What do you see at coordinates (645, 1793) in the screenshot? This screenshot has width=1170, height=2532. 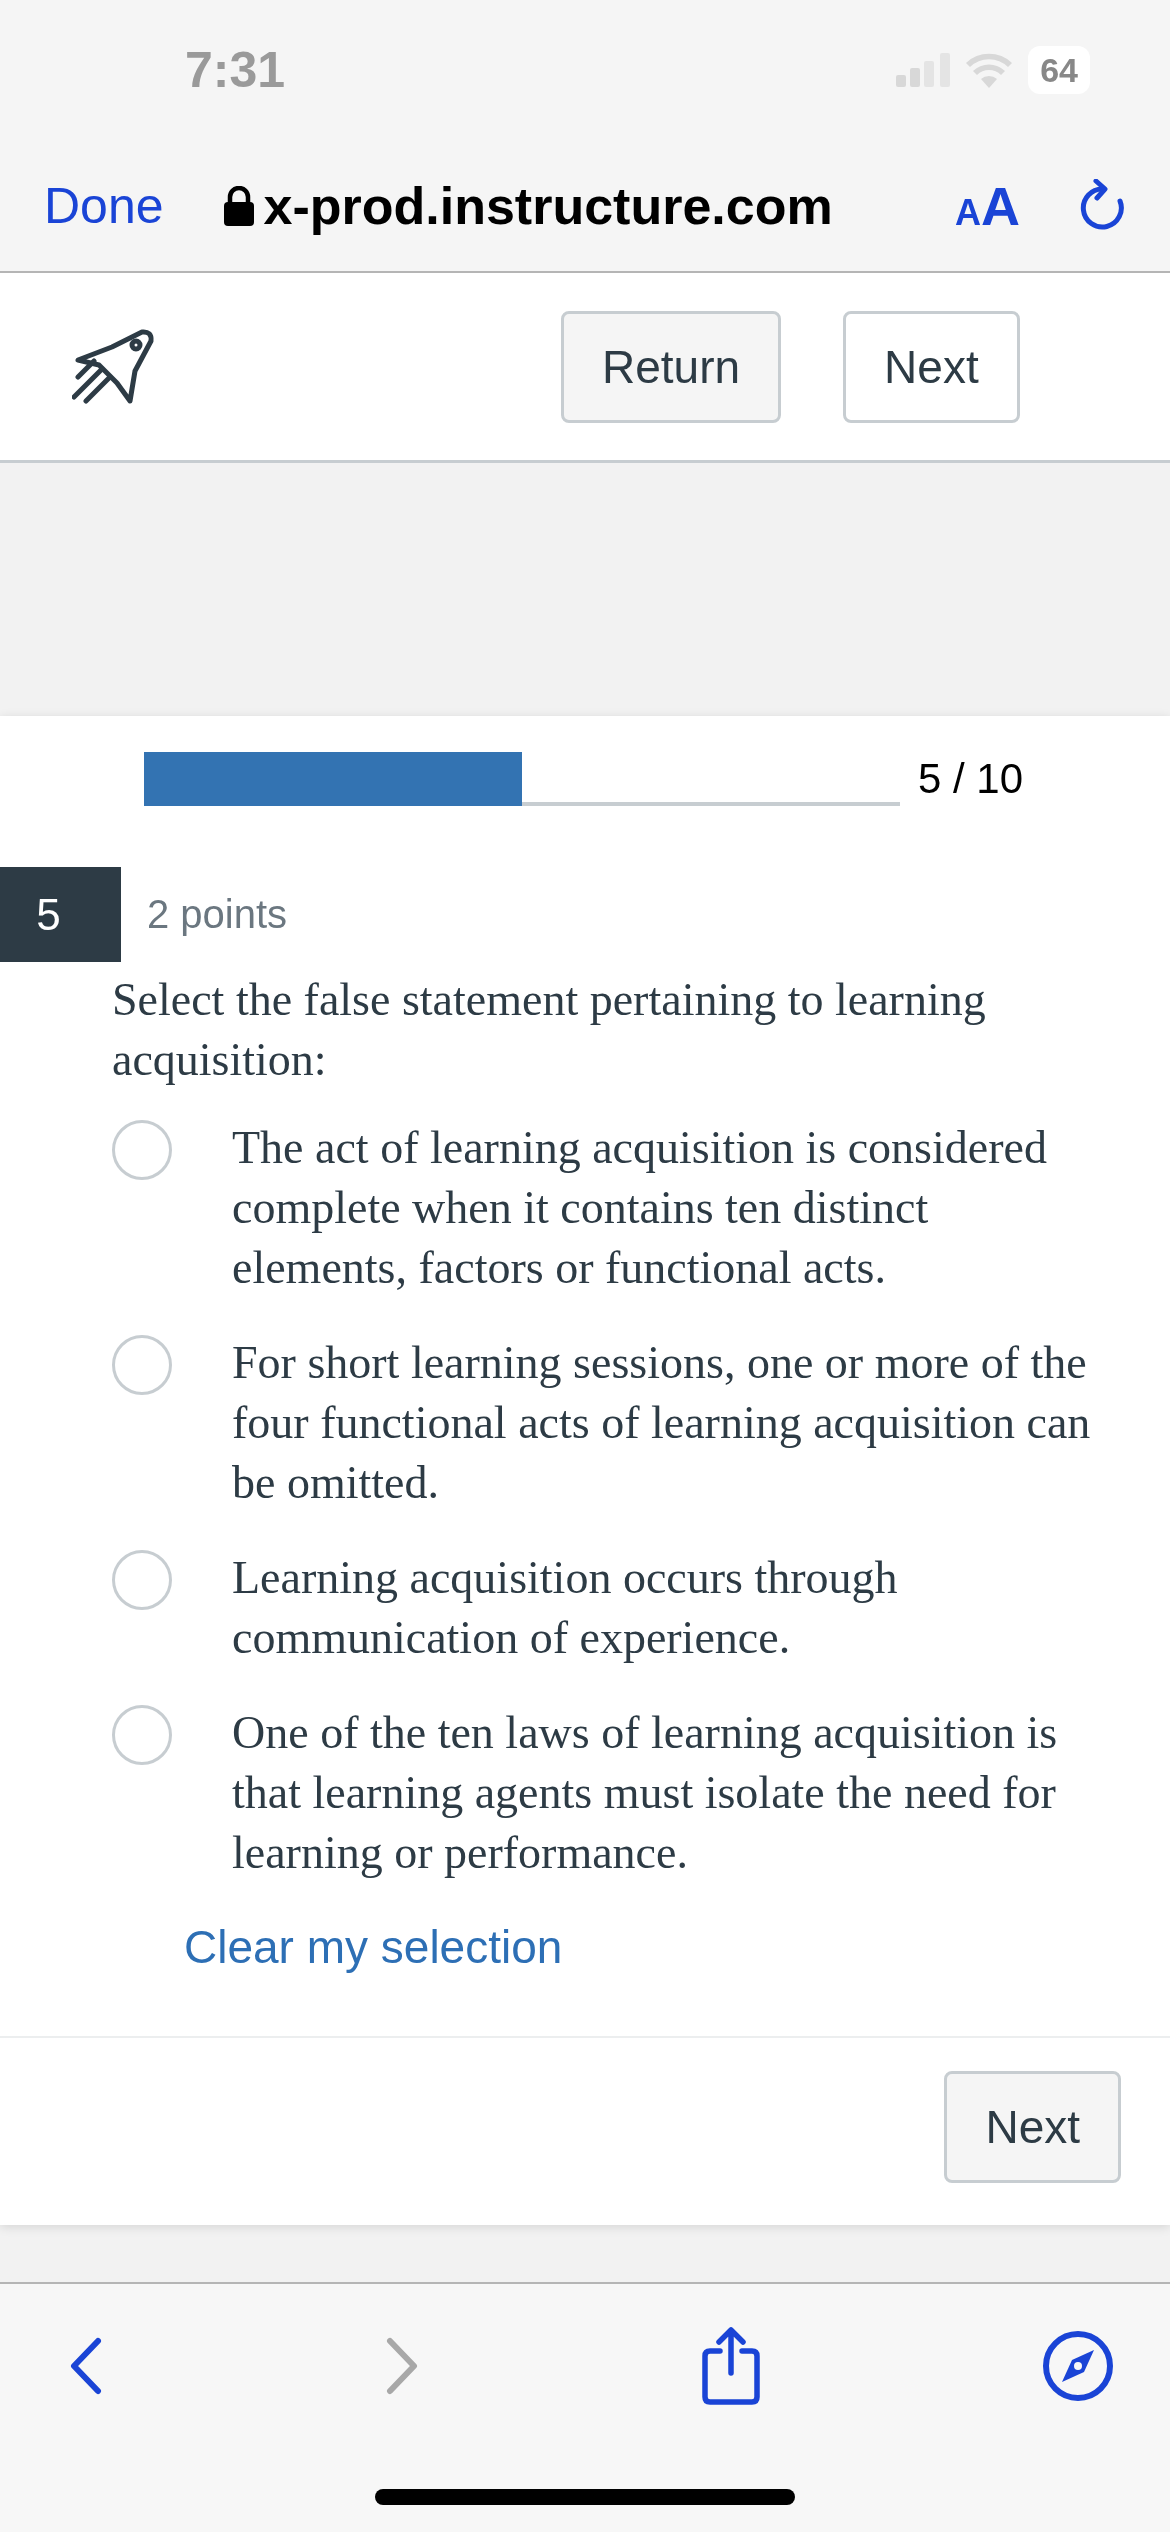 I see `answer-text: One of the ten laws of learning acquisition is that learning agents must isolate the need for learning or performance.` at bounding box center [645, 1793].